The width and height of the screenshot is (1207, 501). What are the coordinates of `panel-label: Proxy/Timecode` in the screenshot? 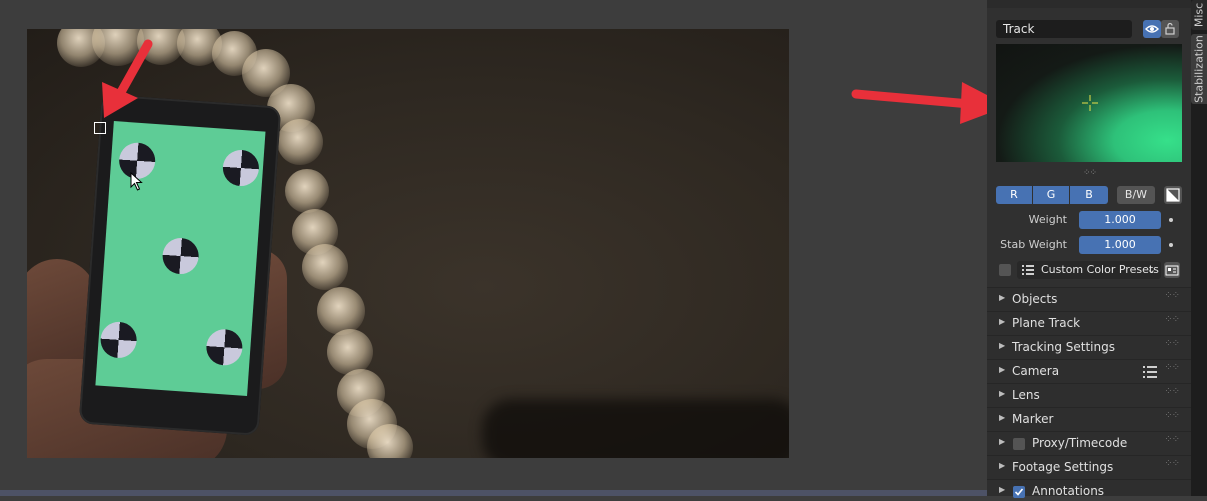 It's located at (1080, 443).